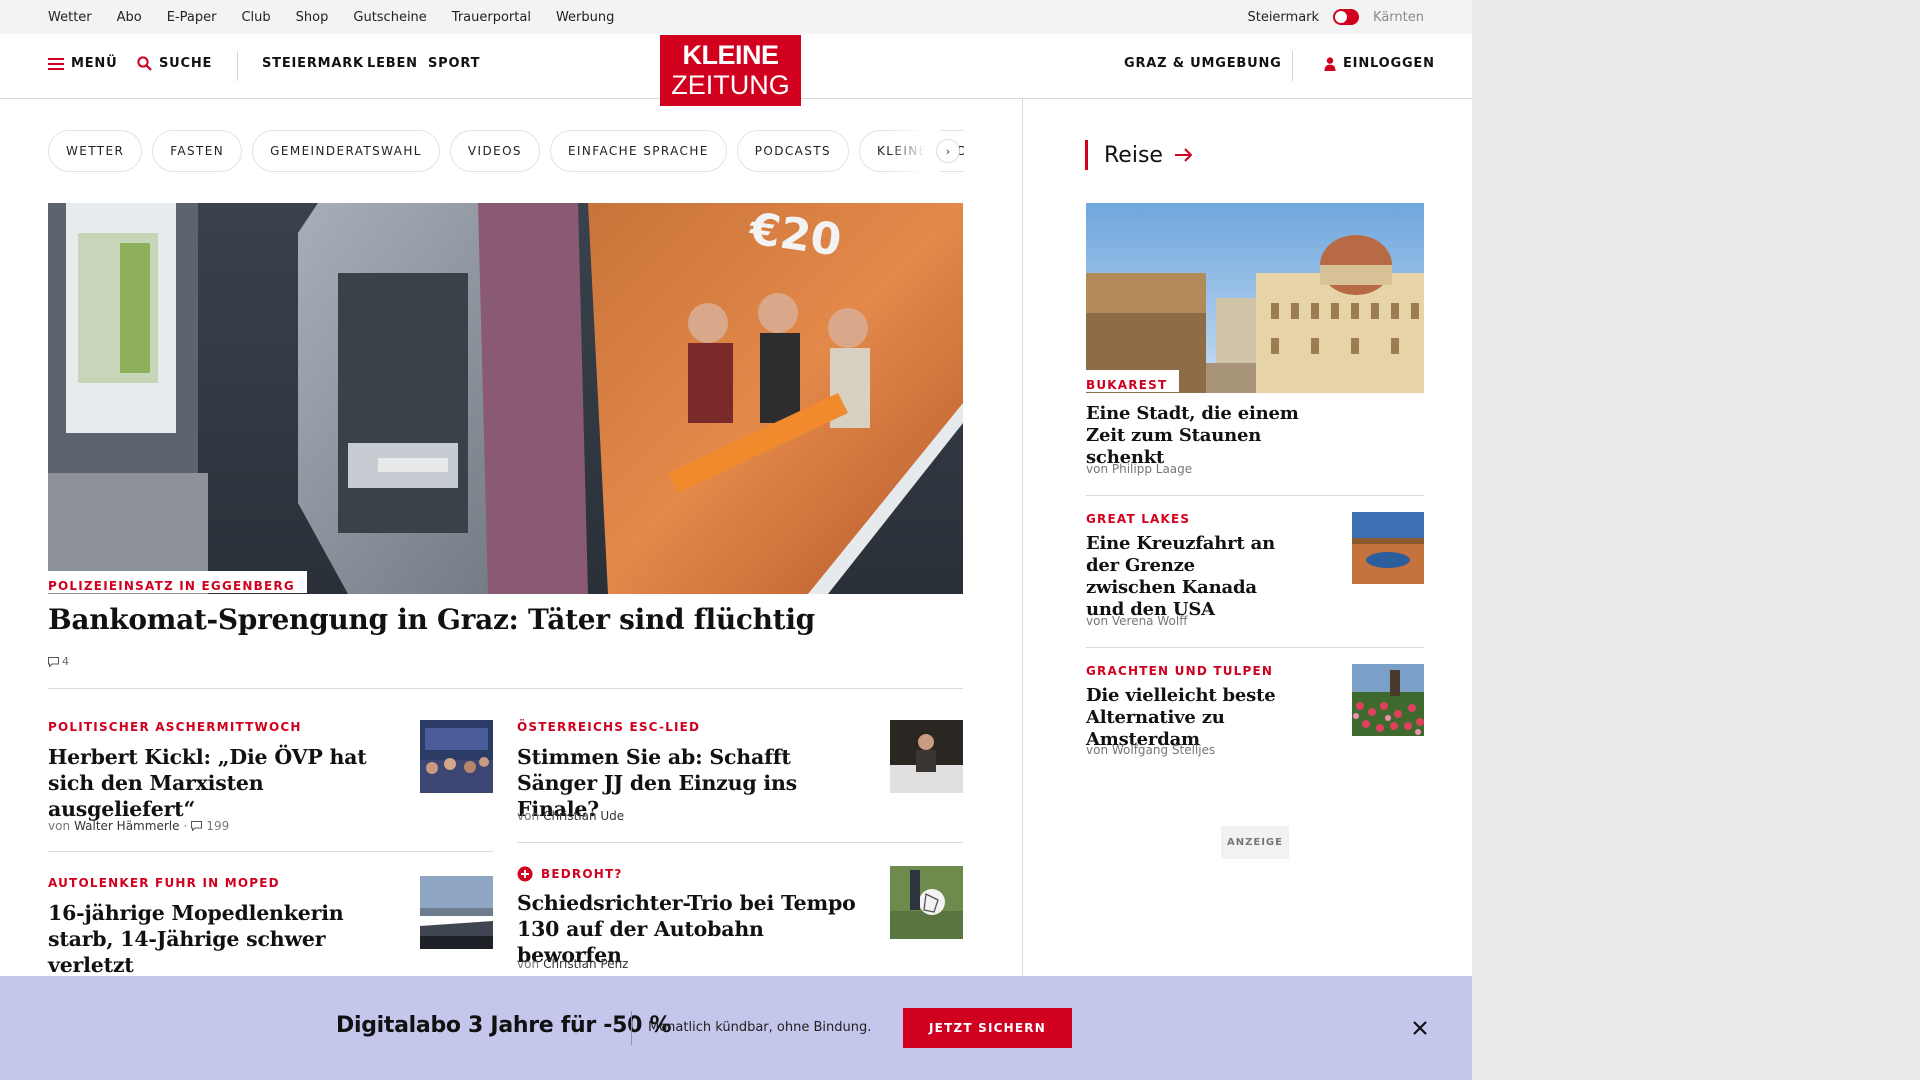 The image size is (1920, 1080). Describe the element at coordinates (197, 826) in the screenshot. I see `comment-icon` at that location.